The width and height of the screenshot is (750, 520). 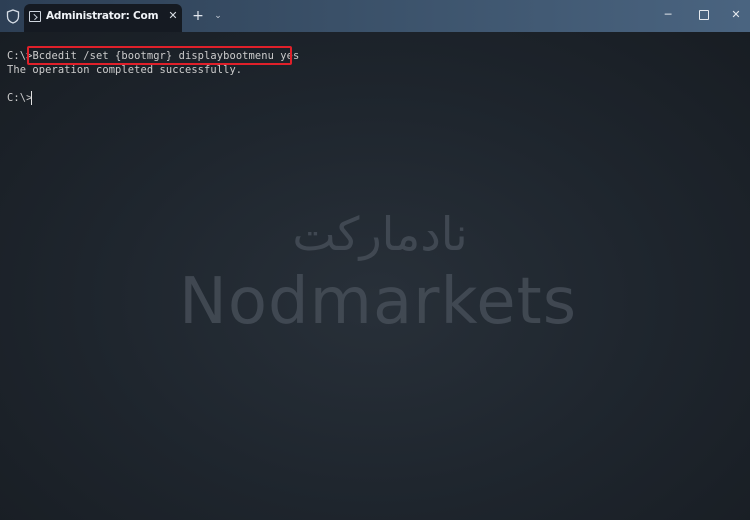 I want to click on tab-title: Administrator: Command Prompt, so click(x=102, y=16).